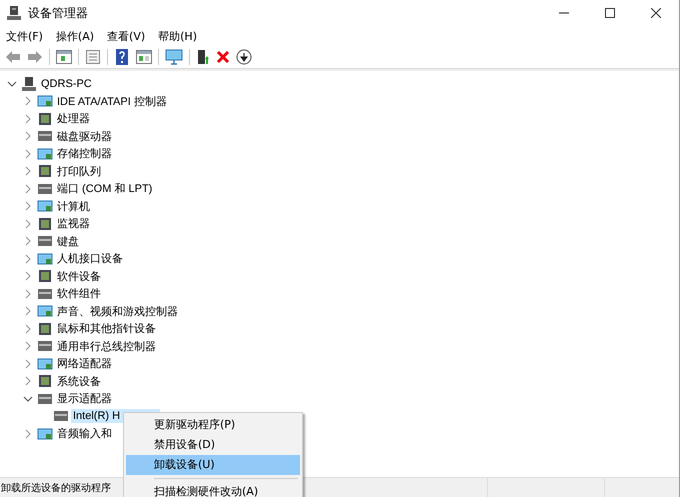 The width and height of the screenshot is (680, 497). What do you see at coordinates (106, 329) in the screenshot?
I see `tree-item: 鼠标和其他指针设备` at bounding box center [106, 329].